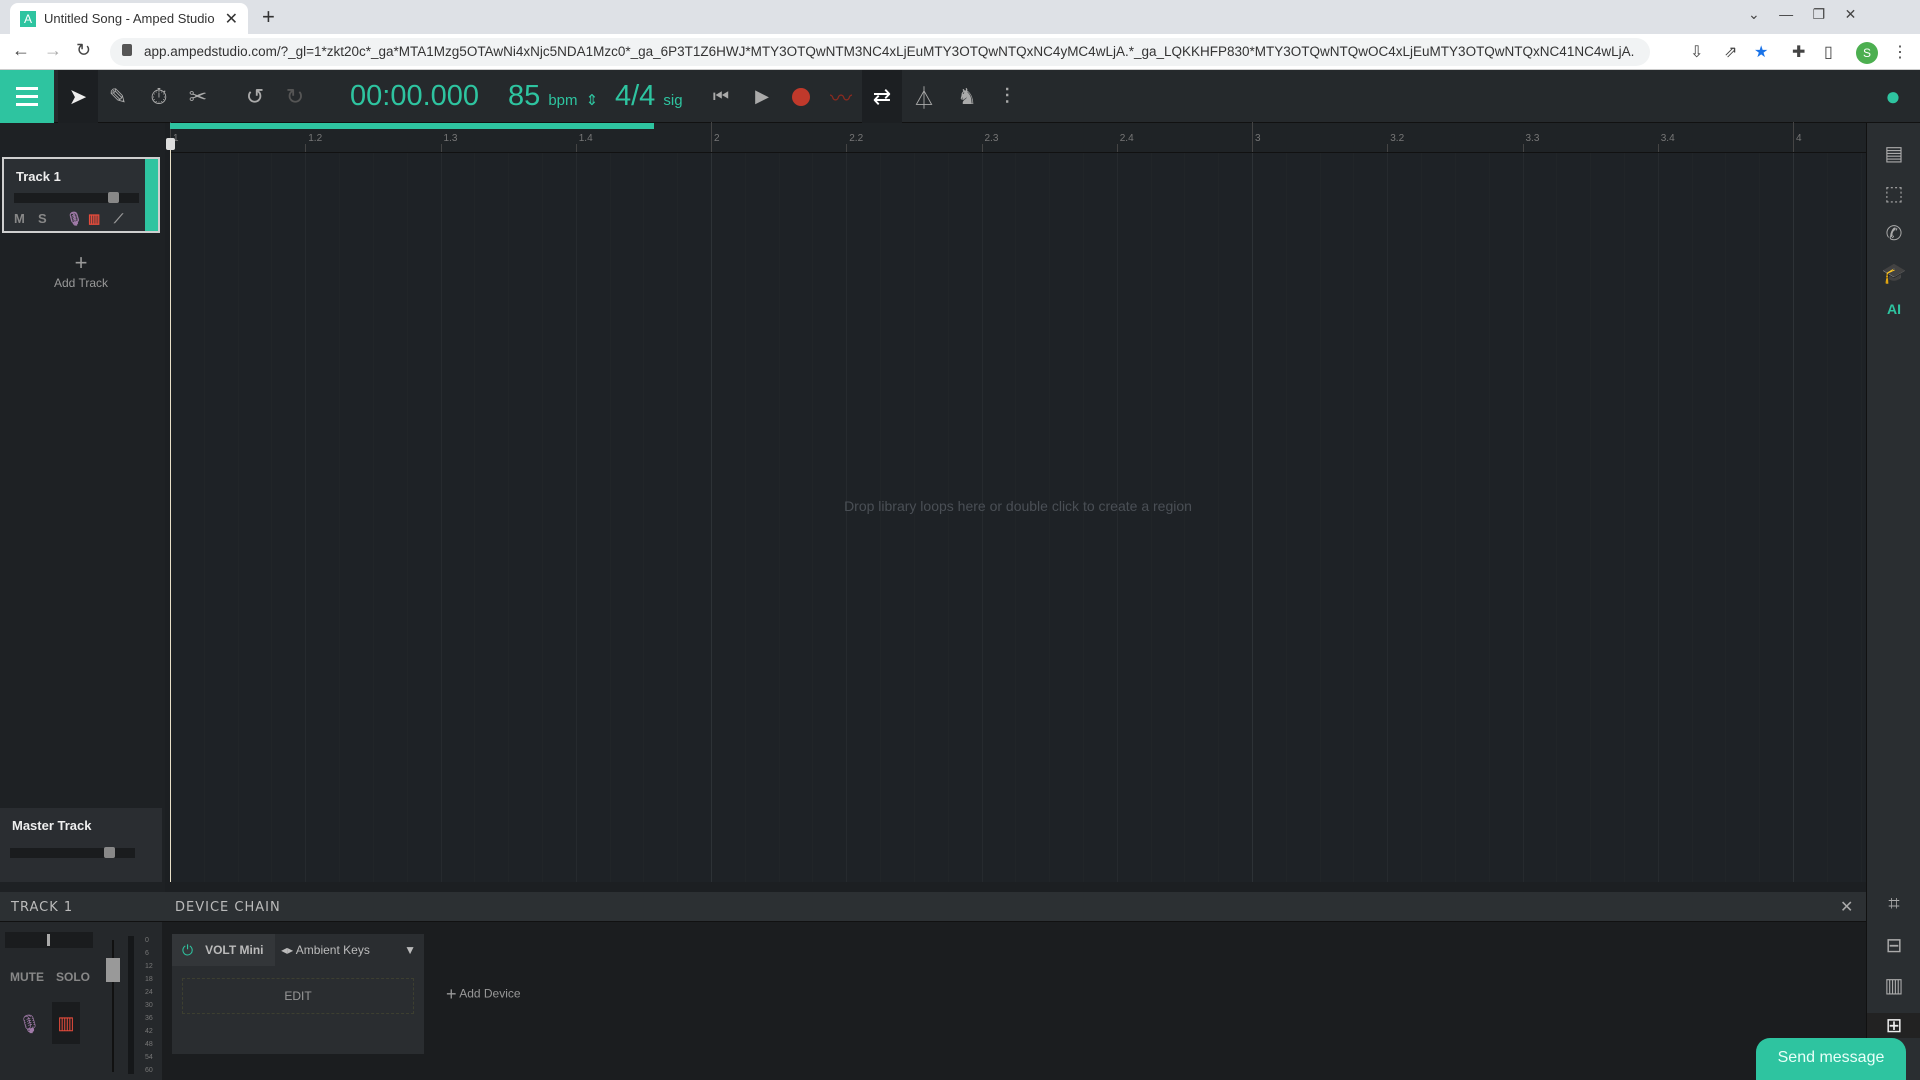  Describe the element at coordinates (721, 96) in the screenshot. I see `skip-to-start-icon: ⏮` at that location.